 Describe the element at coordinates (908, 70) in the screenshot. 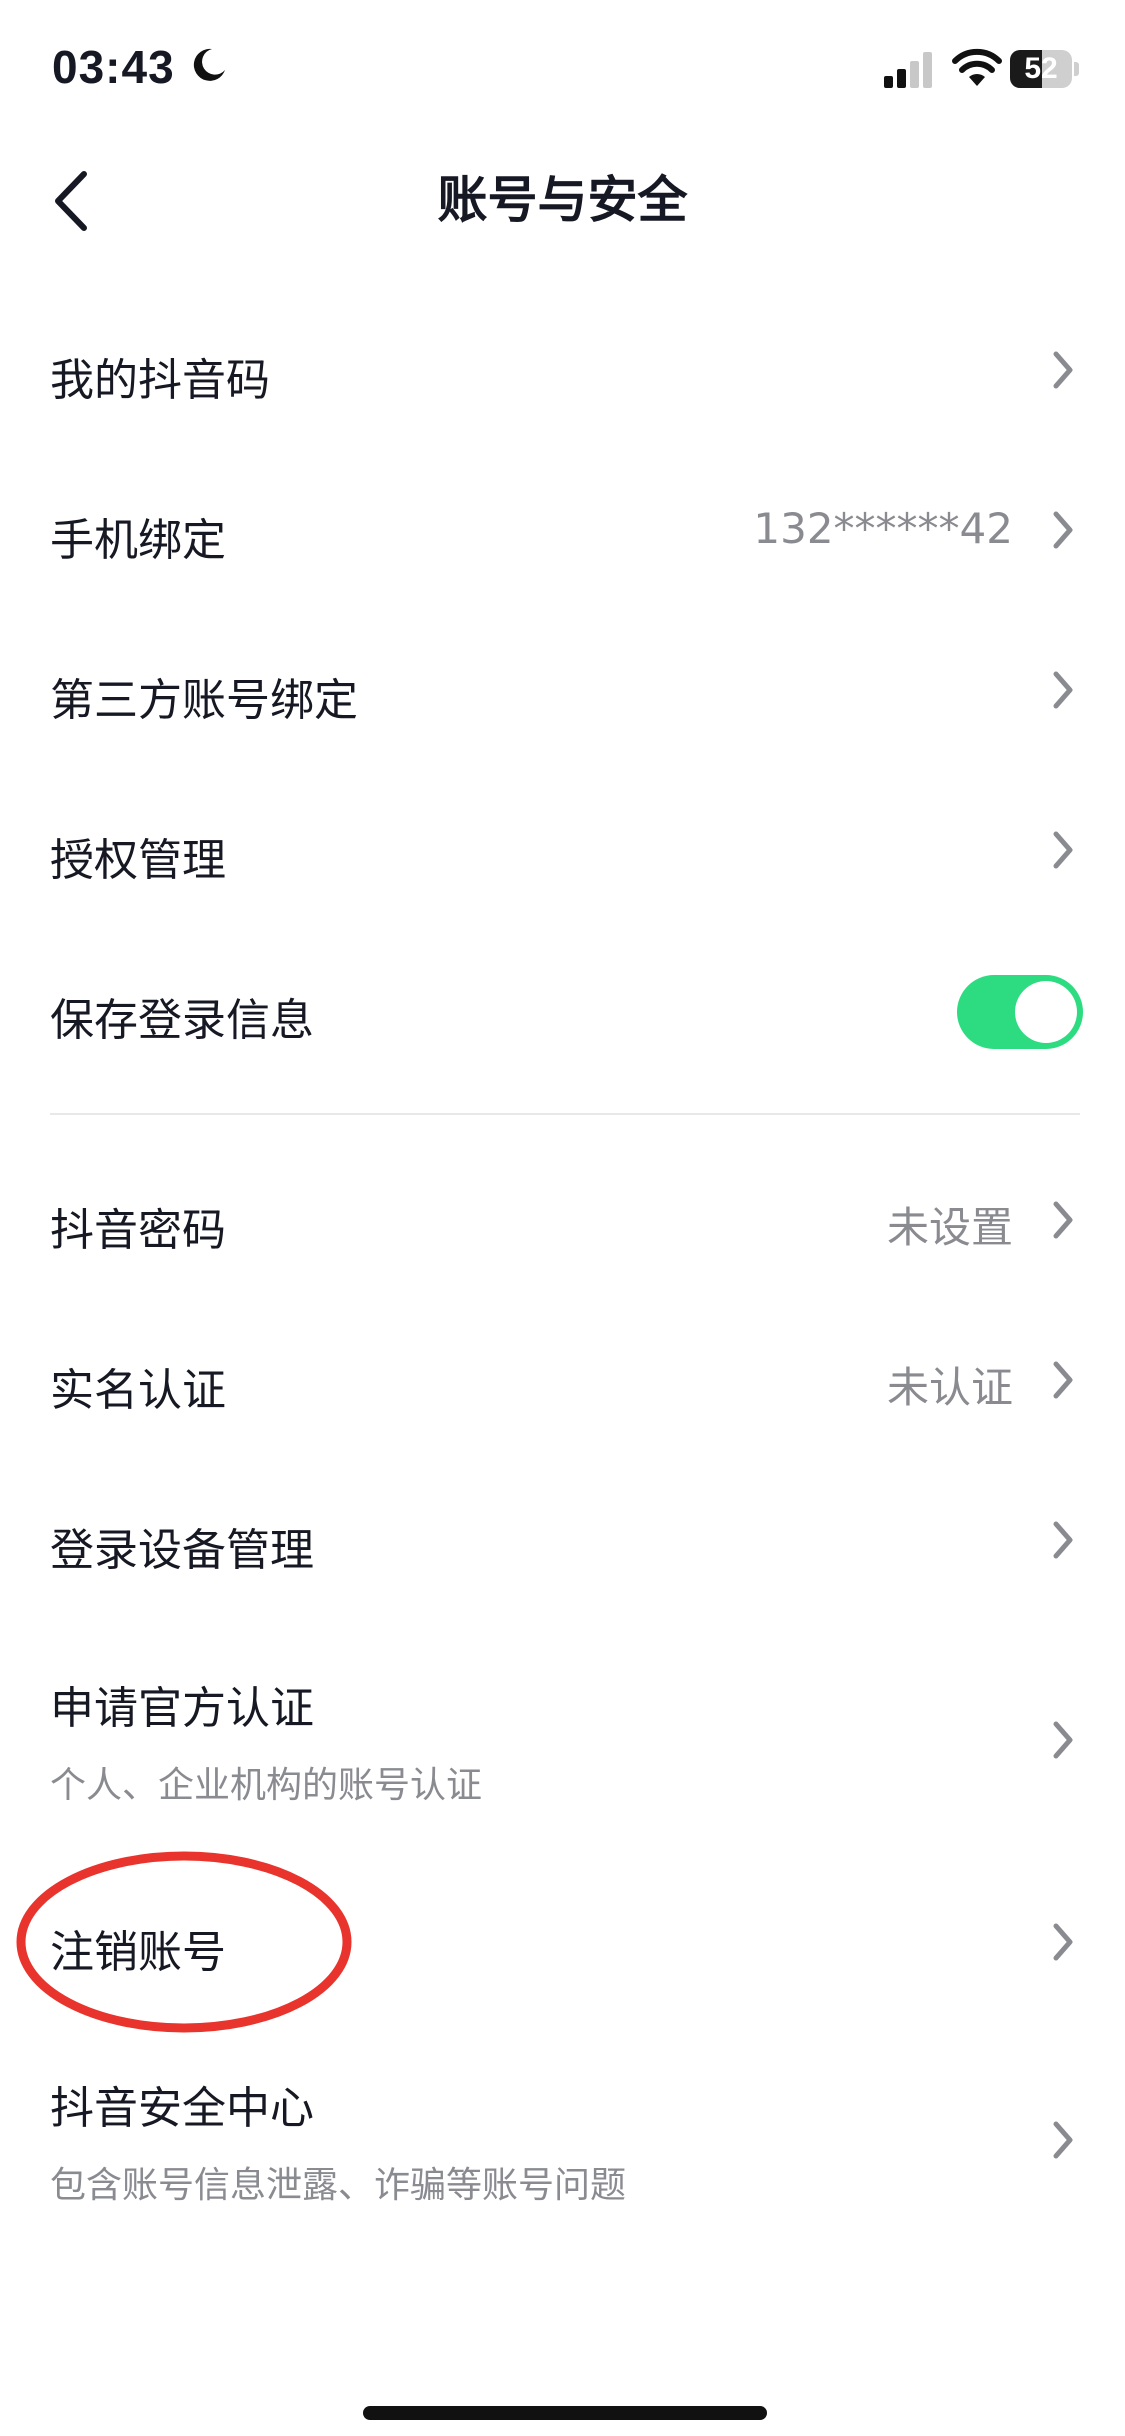

I see `cellular-signal-icon` at that location.